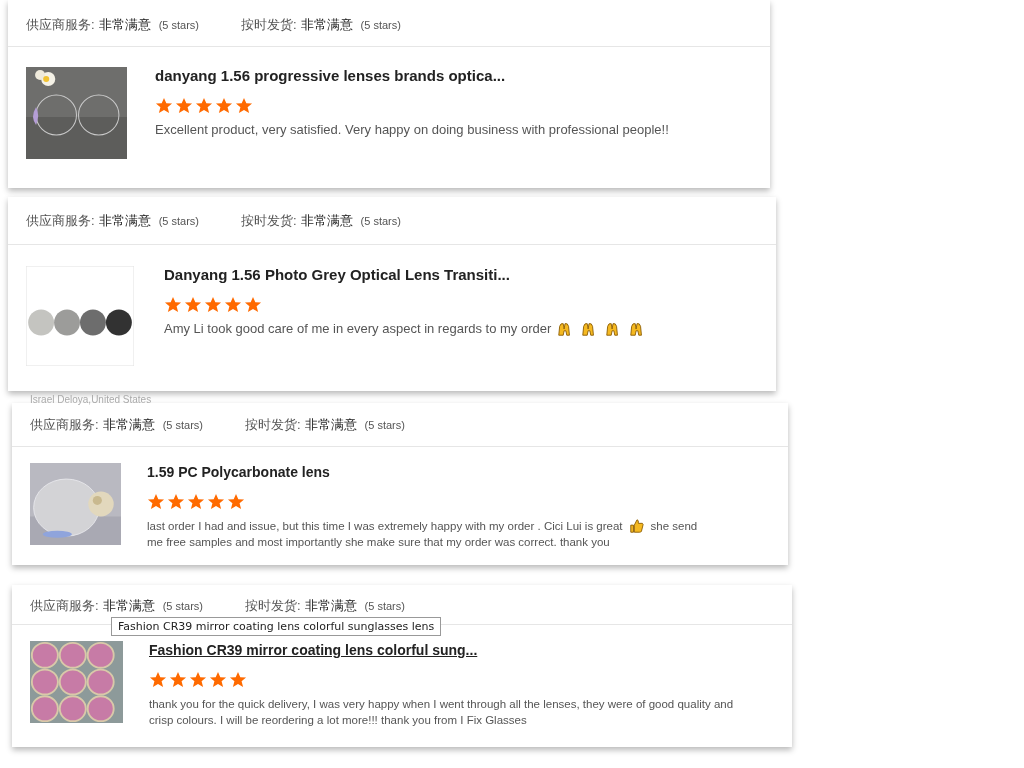 This screenshot has width=1024, height=768. Describe the element at coordinates (91, 400) in the screenshot. I see `reviewer-name: Israel Deloya,United States` at that location.